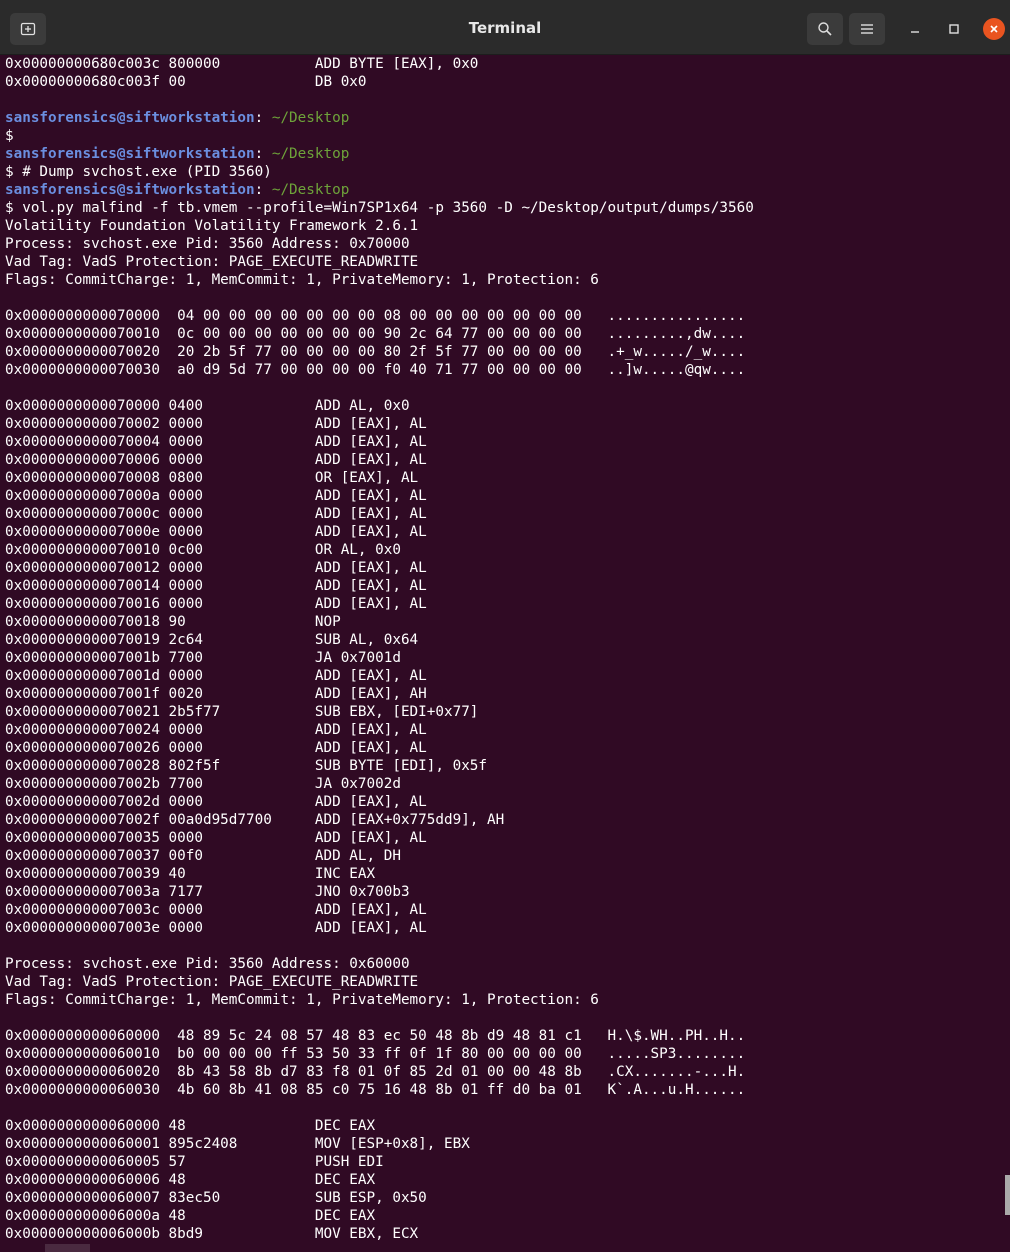  Describe the element at coordinates (915, 29) in the screenshot. I see `minimize-button` at that location.